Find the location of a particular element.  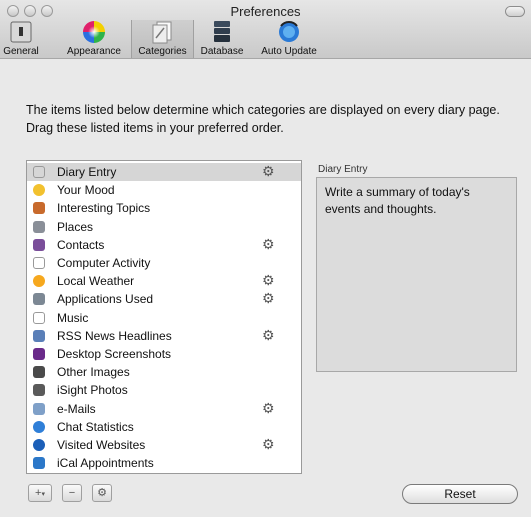

smiley-icon is located at coordinates (39, 190).